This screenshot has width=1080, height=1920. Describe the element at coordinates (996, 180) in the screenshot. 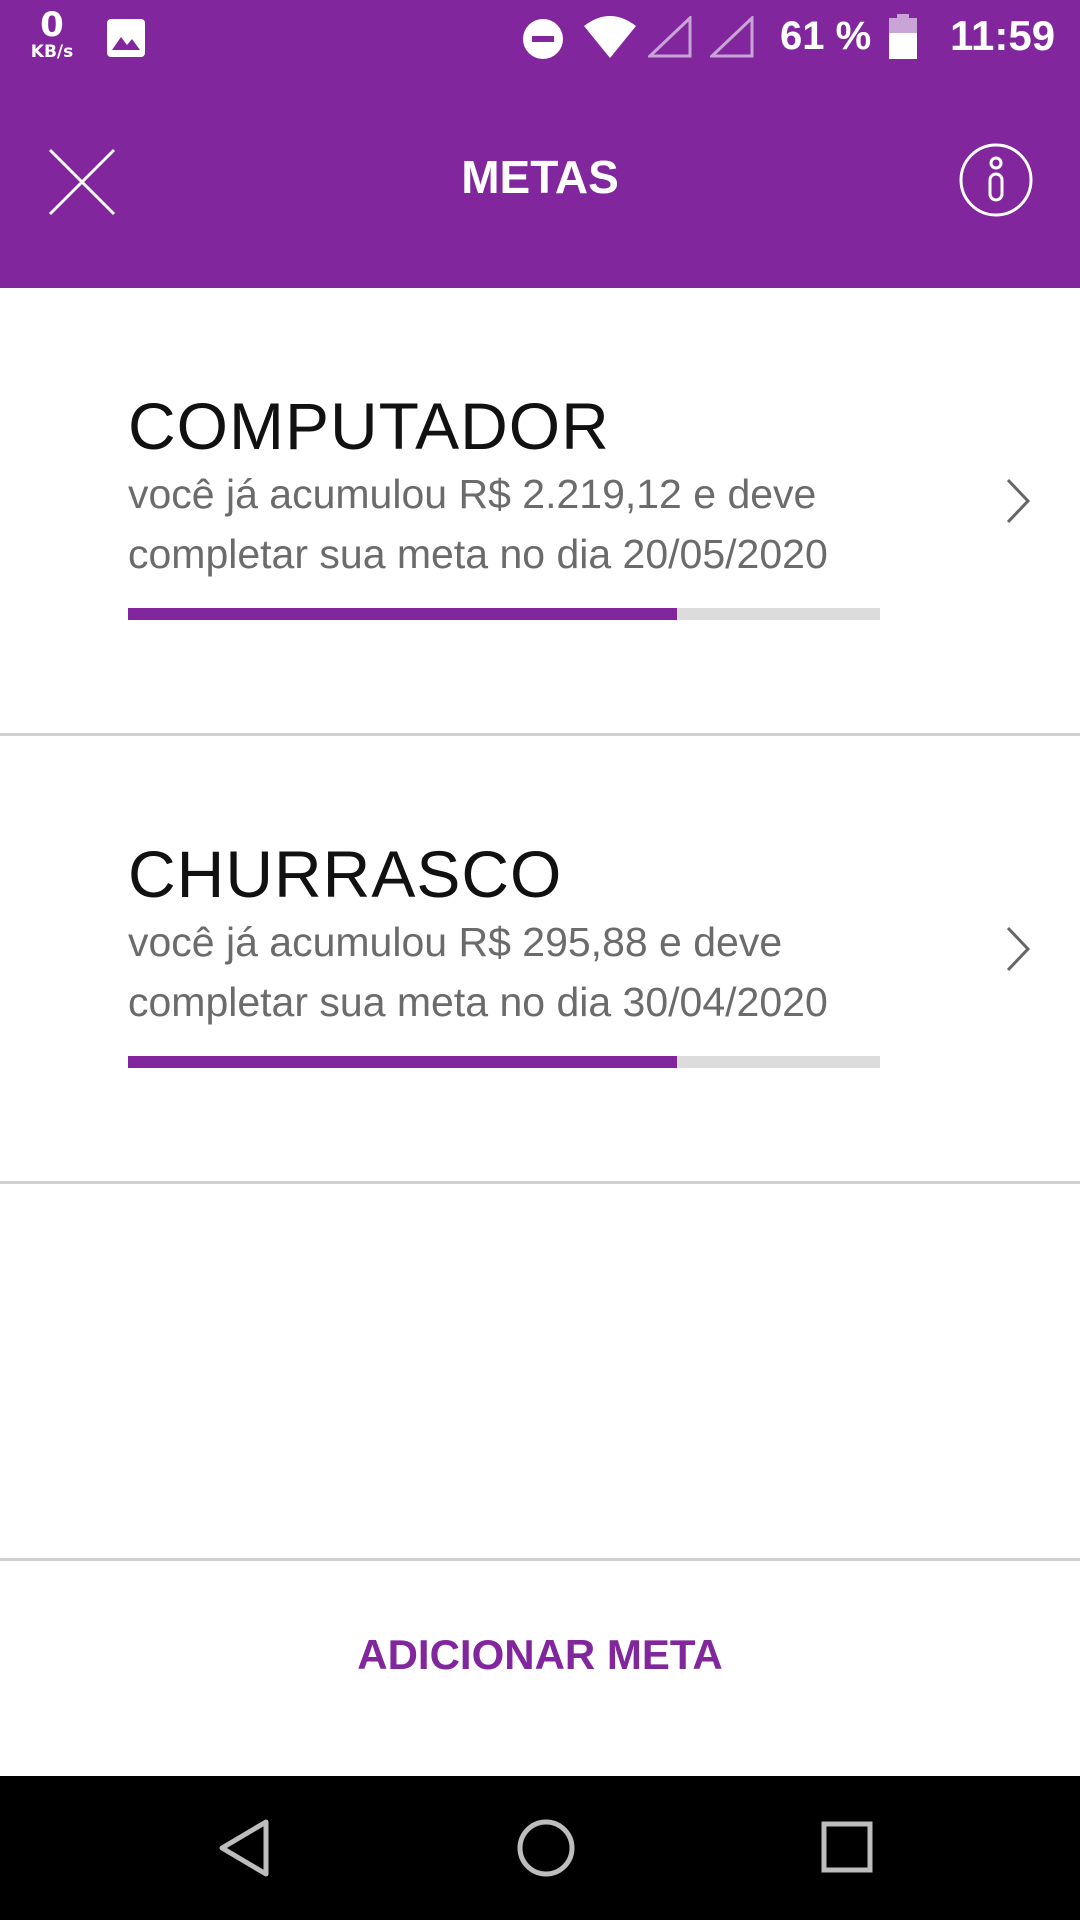

I see `info-icon` at that location.